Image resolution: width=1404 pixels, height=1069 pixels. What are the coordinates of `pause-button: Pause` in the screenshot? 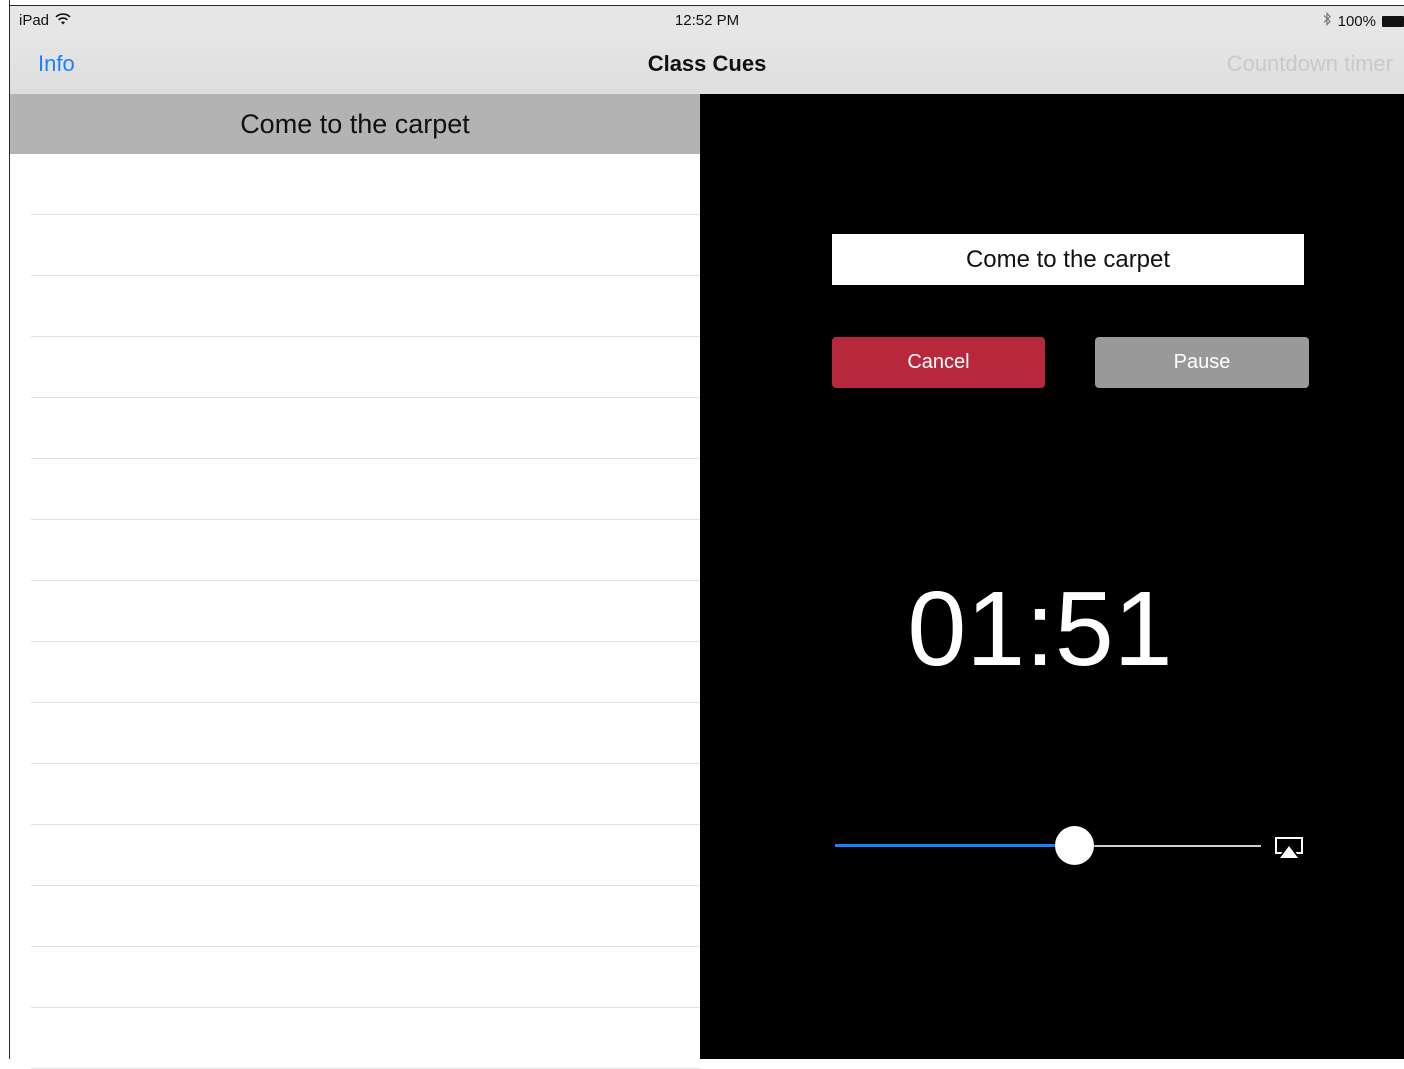 It's located at (1202, 362).